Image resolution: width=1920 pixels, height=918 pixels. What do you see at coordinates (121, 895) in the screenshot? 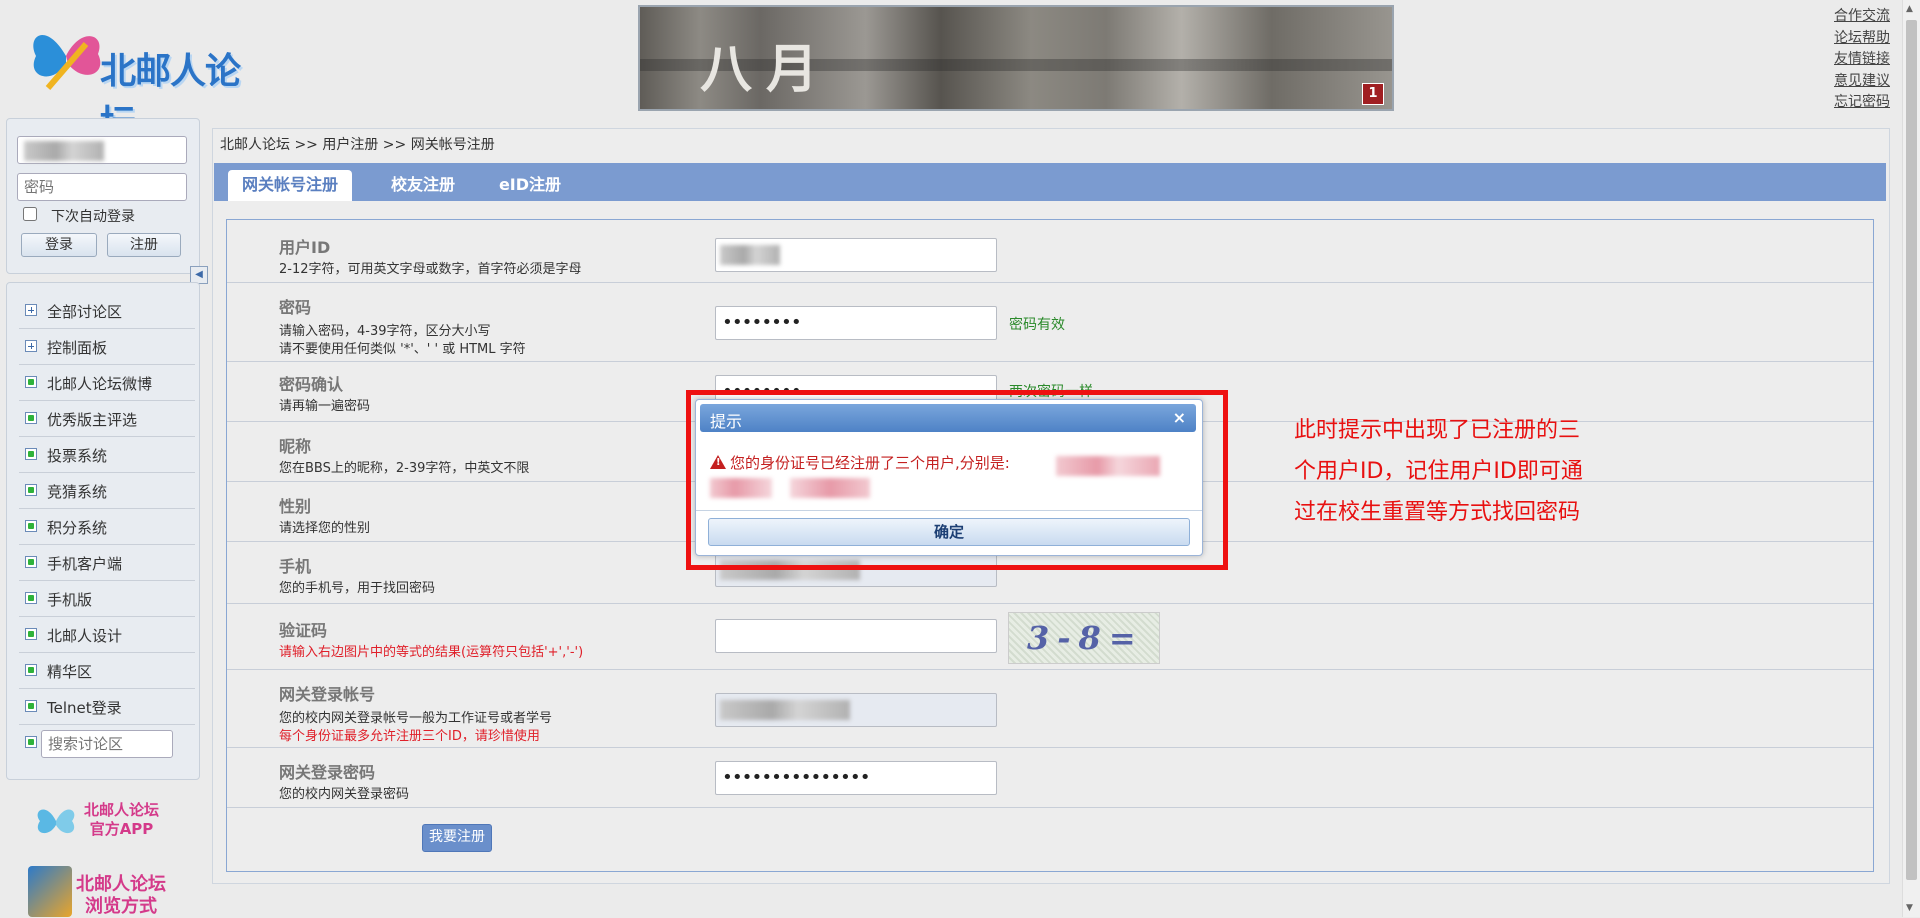
I see `browse-mode-text: 北邮人论坛 浏览方式` at bounding box center [121, 895].